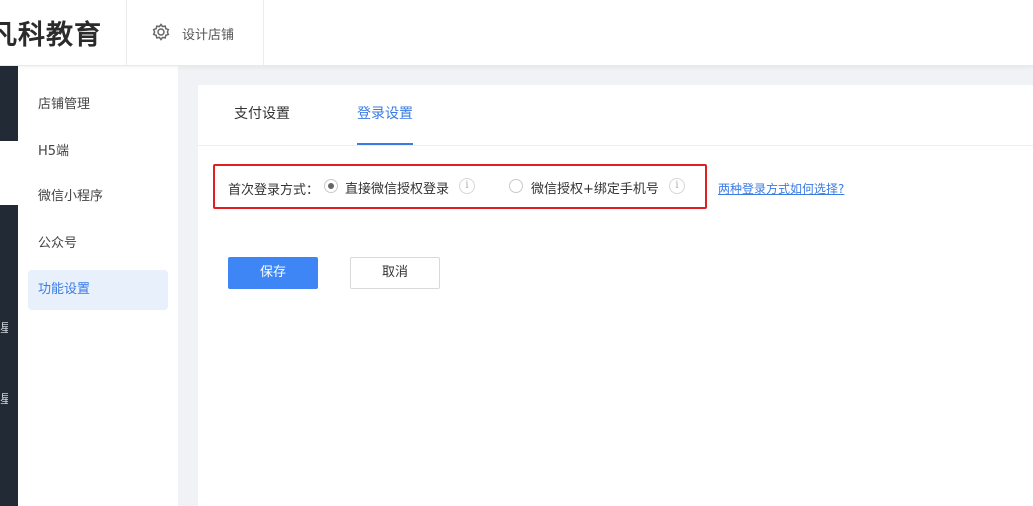 Image resolution: width=1033 pixels, height=506 pixels. Describe the element at coordinates (98, 152) in the screenshot. I see `sidebar-item-h5: H5端` at that location.